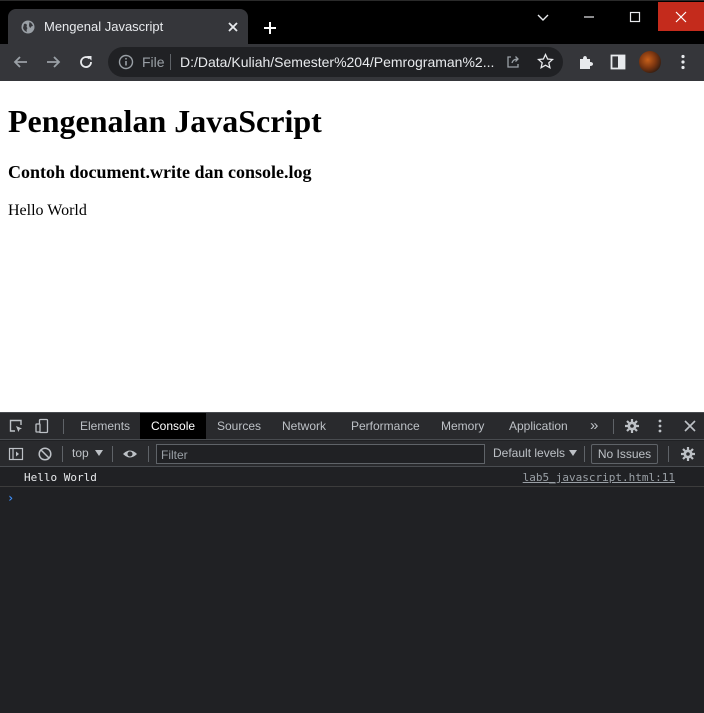 The width and height of the screenshot is (704, 713). Describe the element at coordinates (165, 121) in the screenshot. I see `page-heading: Pengenalan JavaScript` at that location.